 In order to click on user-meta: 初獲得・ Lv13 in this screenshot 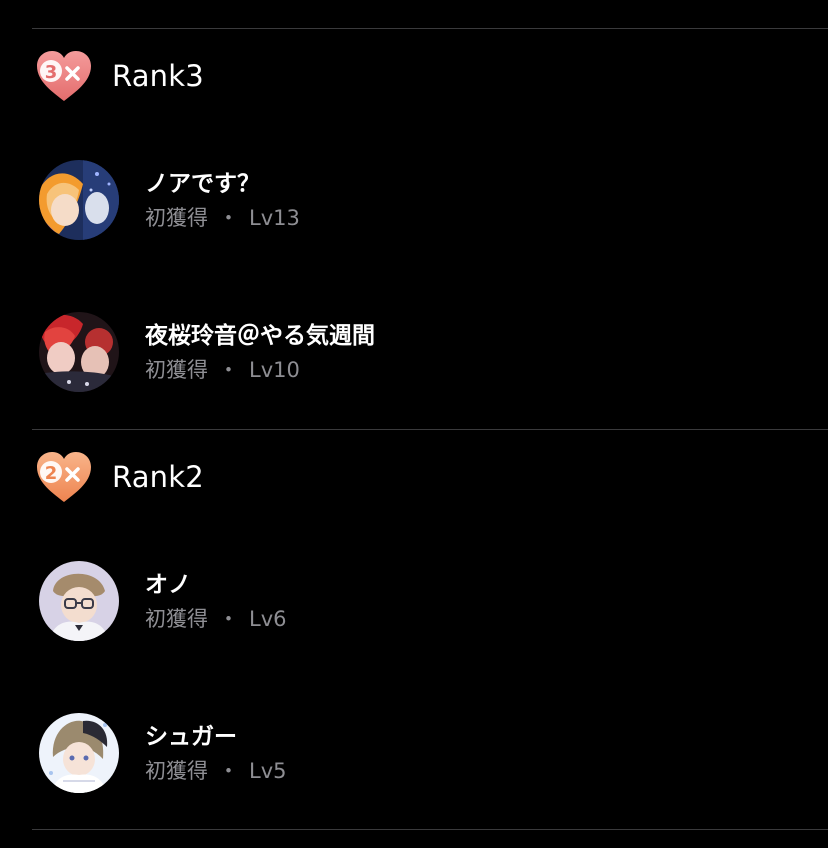, I will do `click(222, 218)`.